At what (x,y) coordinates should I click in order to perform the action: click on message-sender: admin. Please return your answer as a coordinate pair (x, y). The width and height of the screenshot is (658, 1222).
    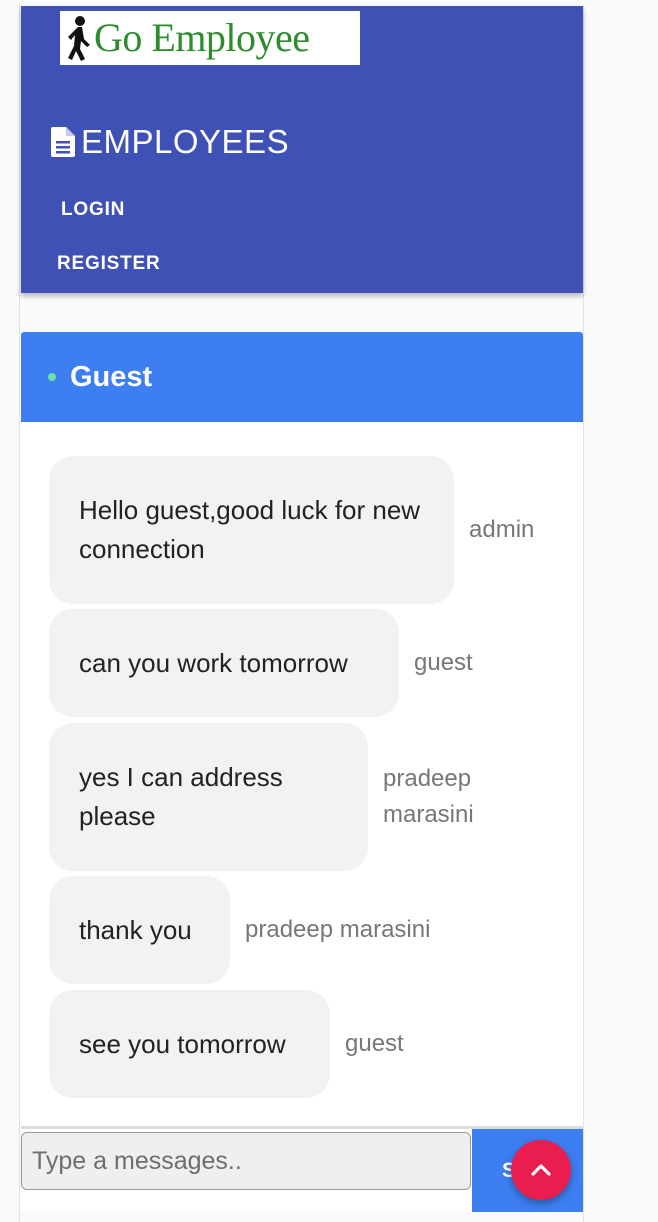
    Looking at the image, I should click on (502, 529).